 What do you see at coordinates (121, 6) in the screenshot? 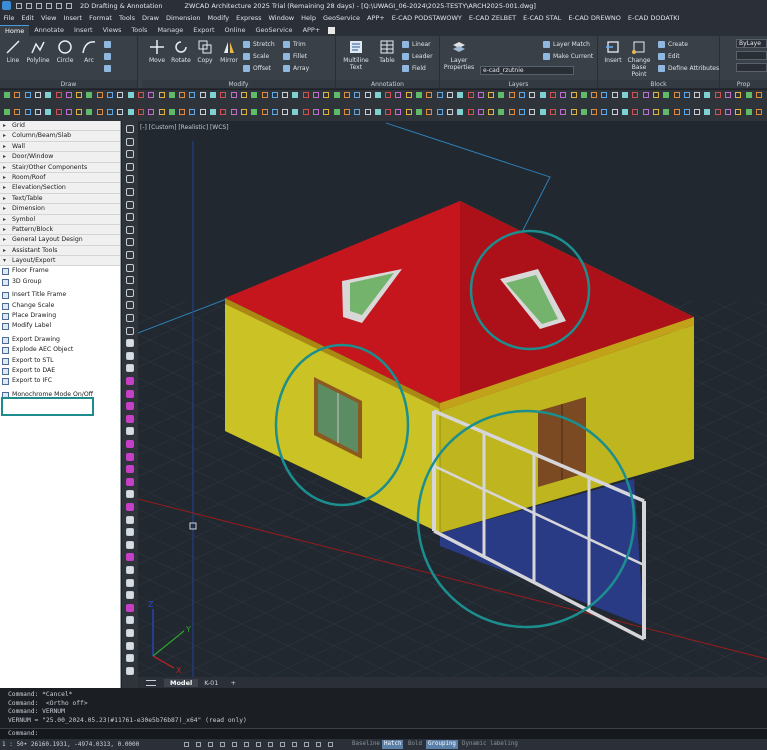
I see `workspace-selector: 2D Drafting & Annotation` at bounding box center [121, 6].